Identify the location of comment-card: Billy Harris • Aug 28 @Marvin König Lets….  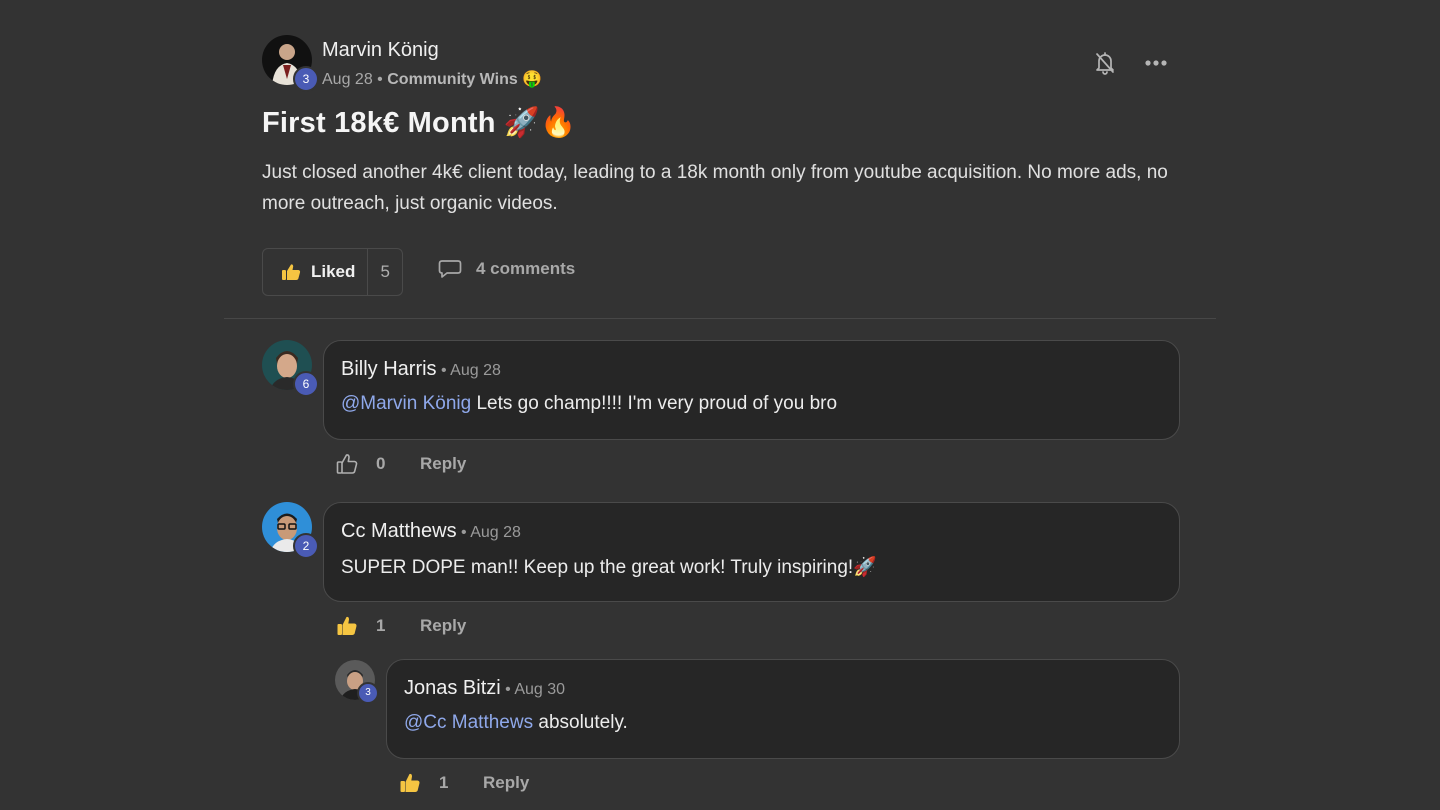
(751, 390).